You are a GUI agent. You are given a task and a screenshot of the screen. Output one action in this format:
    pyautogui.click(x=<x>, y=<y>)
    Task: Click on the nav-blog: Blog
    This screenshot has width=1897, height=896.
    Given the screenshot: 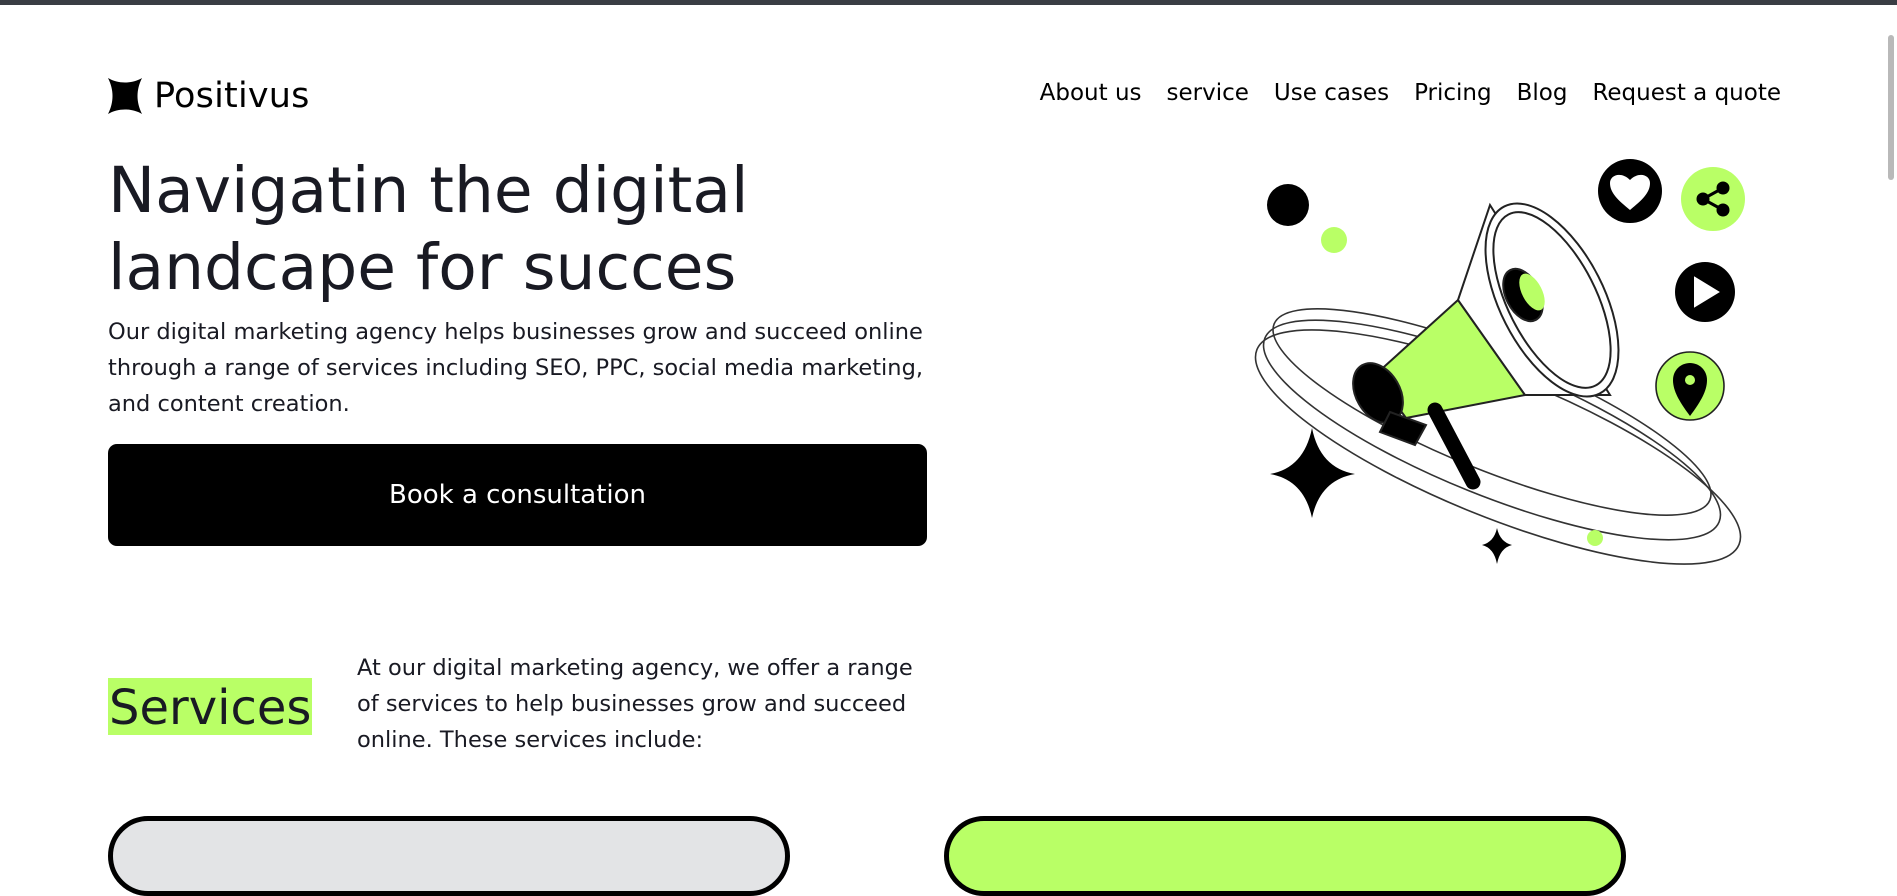 What is the action you would take?
    pyautogui.click(x=1542, y=93)
    